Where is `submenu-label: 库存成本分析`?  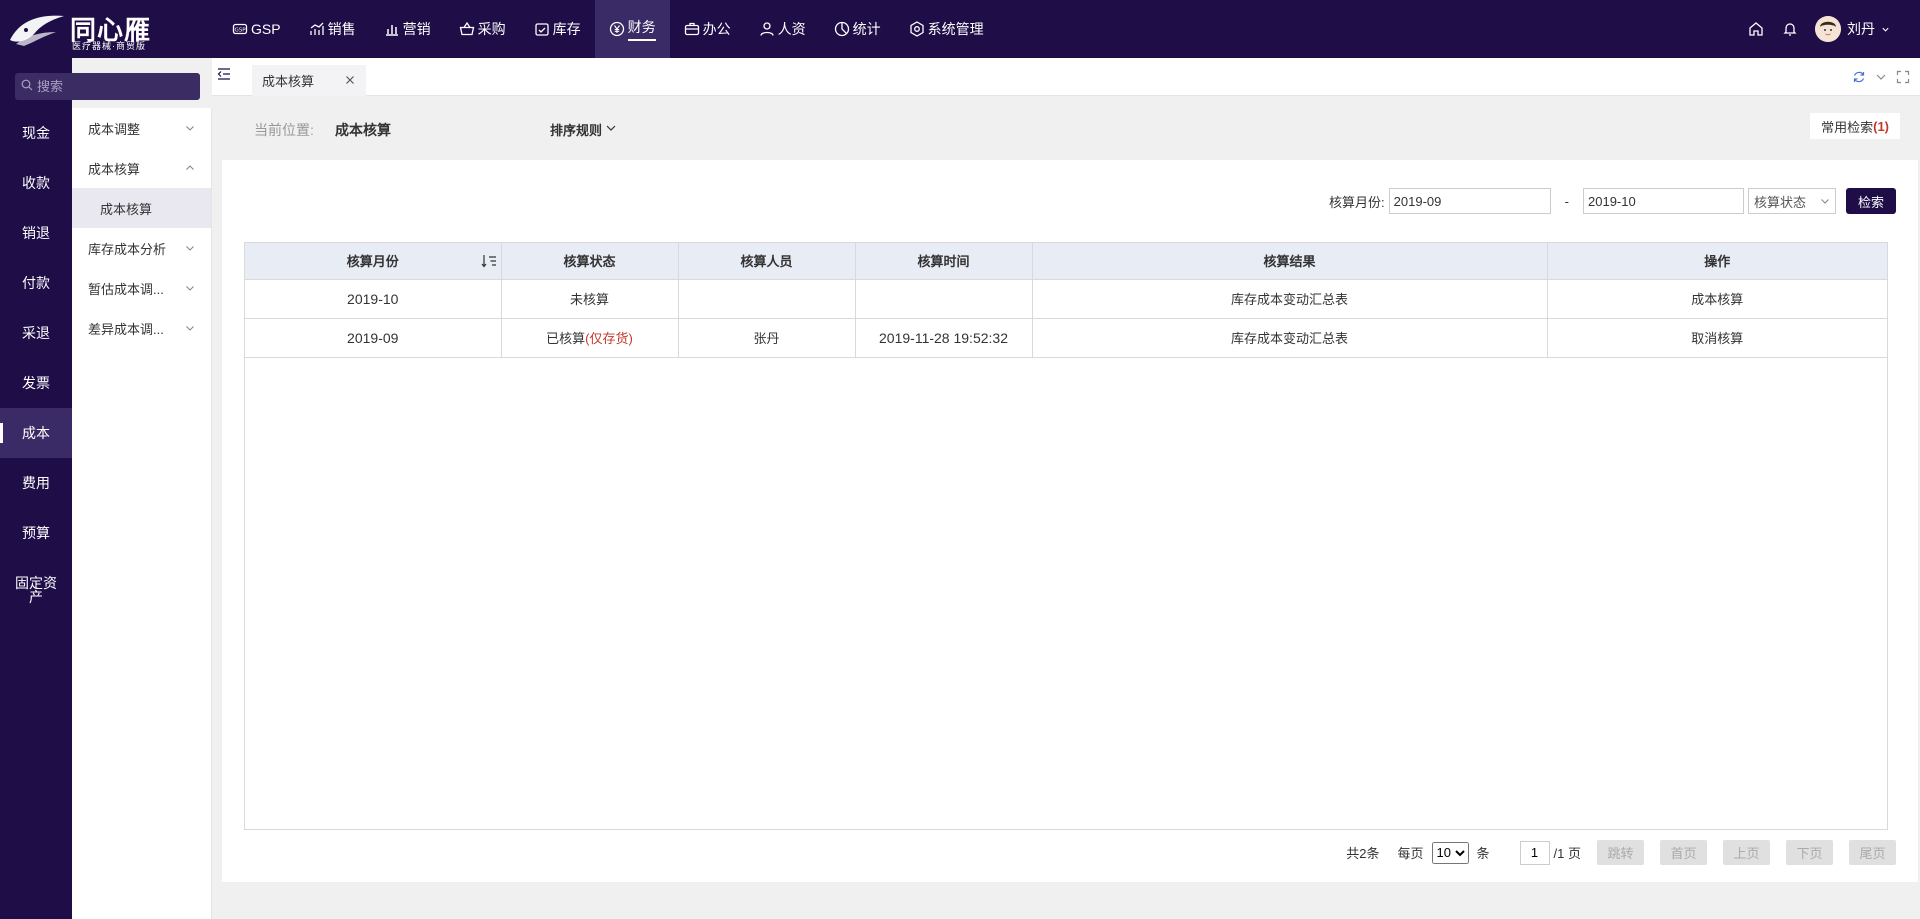 submenu-label: 库存成本分析 is located at coordinates (127, 249).